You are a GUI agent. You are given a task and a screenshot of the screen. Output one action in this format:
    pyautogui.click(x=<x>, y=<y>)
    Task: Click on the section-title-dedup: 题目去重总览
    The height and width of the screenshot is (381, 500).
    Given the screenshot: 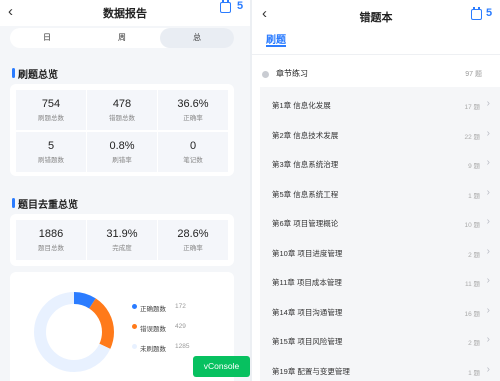 What is the action you would take?
    pyautogui.click(x=45, y=203)
    